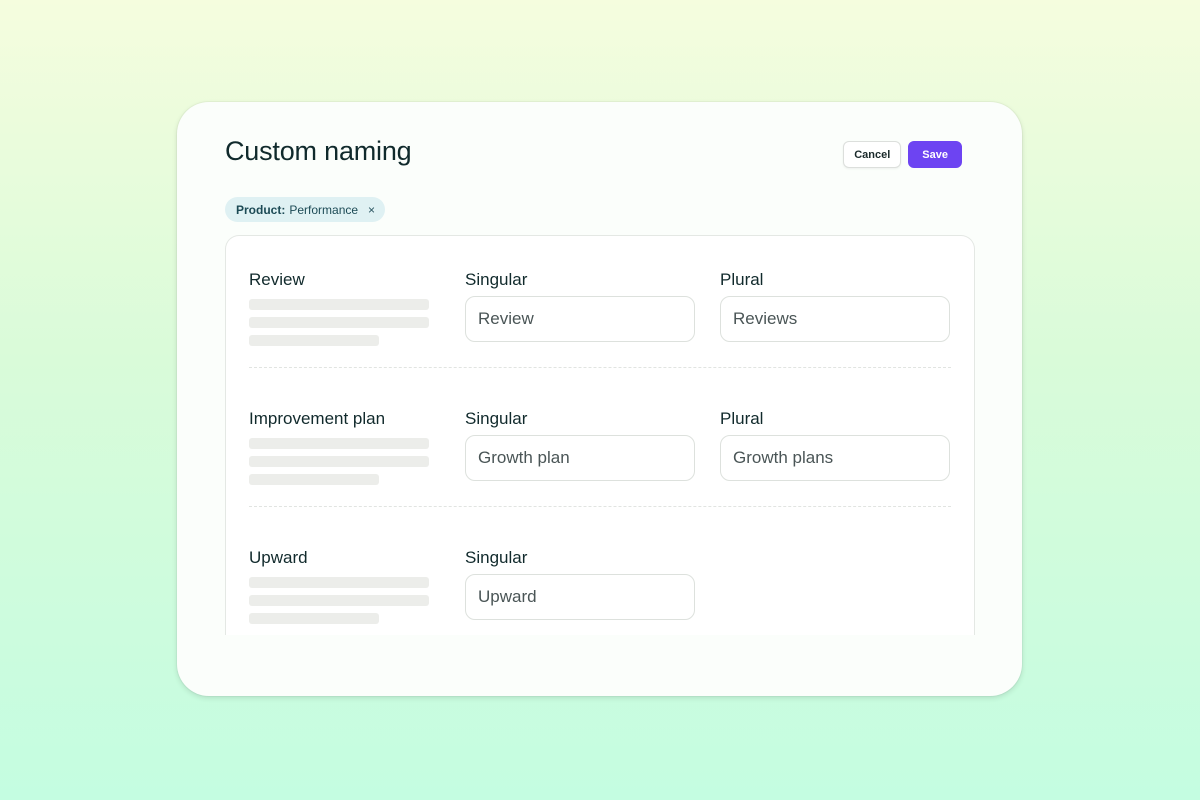 This screenshot has height=800, width=1200. Describe the element at coordinates (872, 154) in the screenshot. I see `cancel-button: Cancel` at that location.